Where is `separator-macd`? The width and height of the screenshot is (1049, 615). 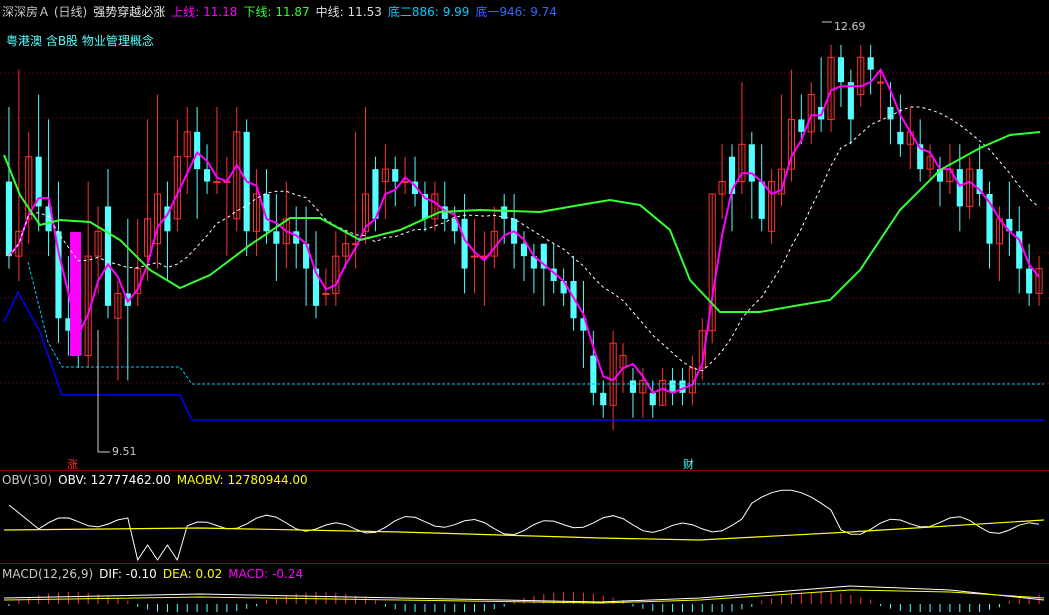 separator-macd is located at coordinates (524, 563).